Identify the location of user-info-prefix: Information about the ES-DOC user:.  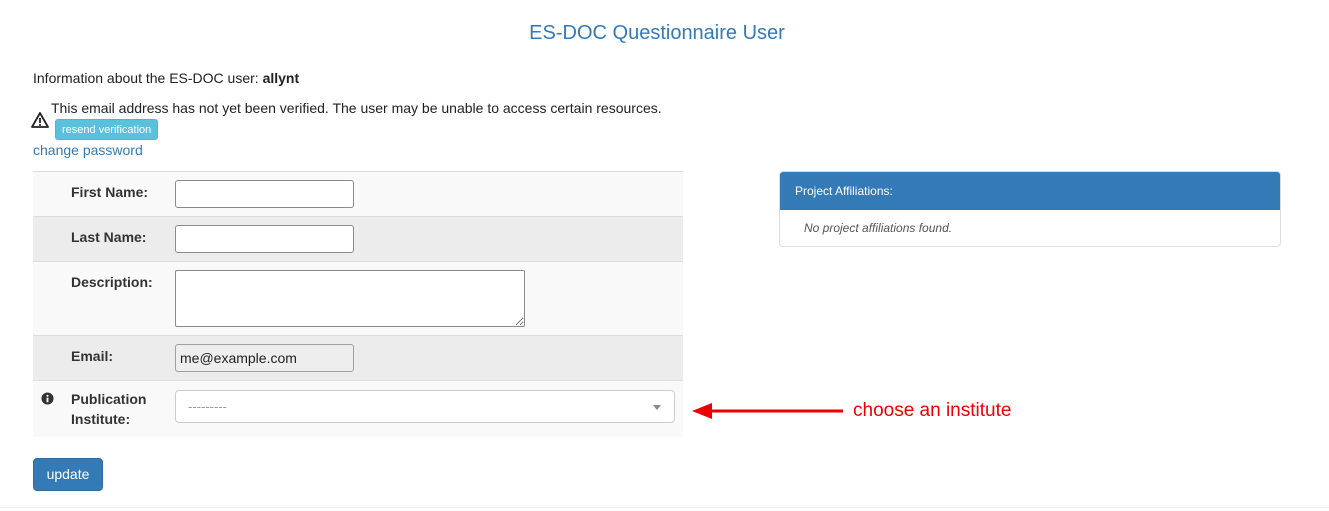
(148, 78).